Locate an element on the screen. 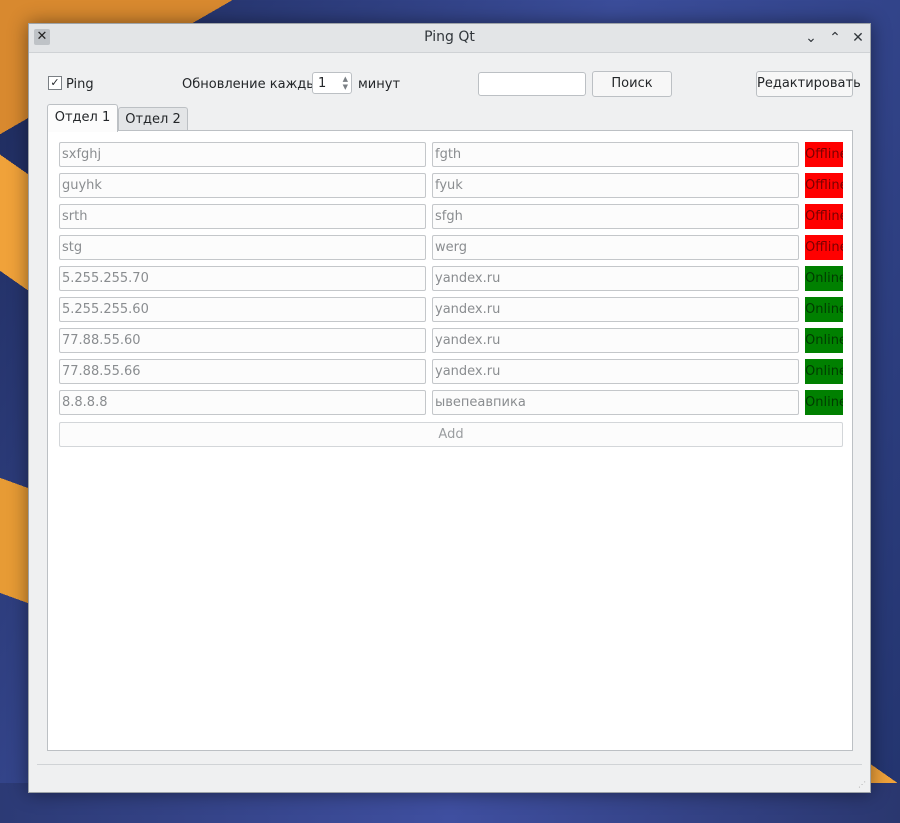 The height and width of the screenshot is (823, 900). host-address-field: 77.88.55.66 is located at coordinates (242, 371).